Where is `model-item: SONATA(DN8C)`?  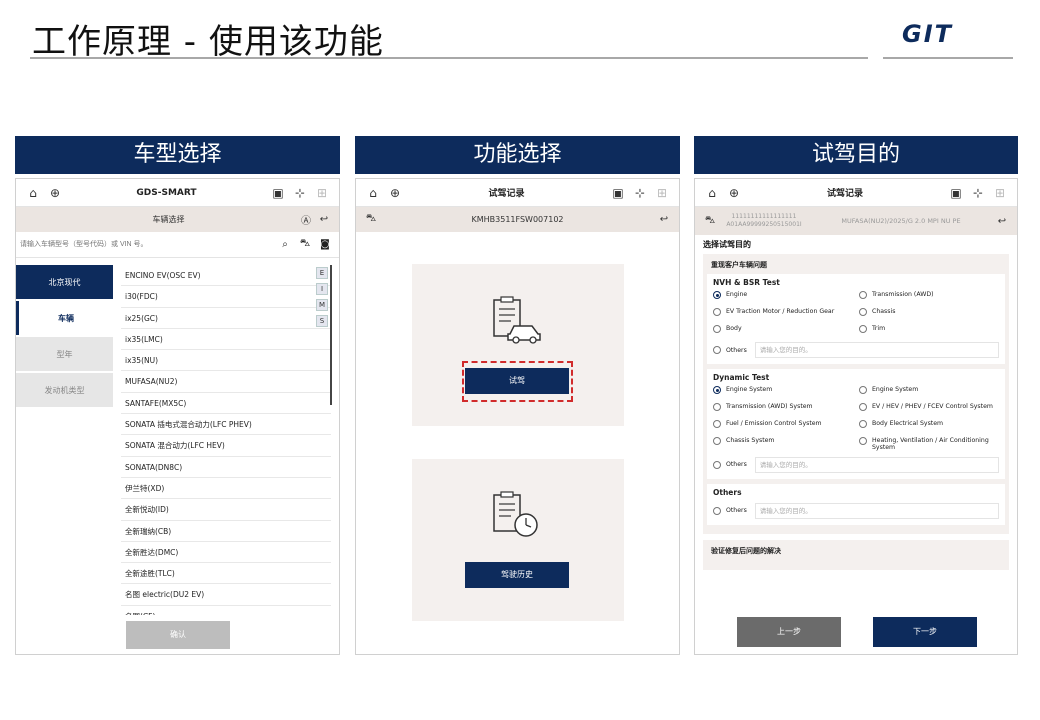
model-item: SONATA(DN8C) is located at coordinates (226, 467).